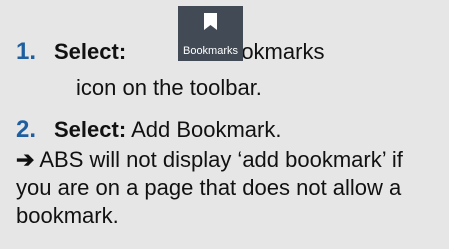 Image resolution: width=449 pixels, height=249 pixels. I want to click on step-1-action: Select:, so click(90, 51).